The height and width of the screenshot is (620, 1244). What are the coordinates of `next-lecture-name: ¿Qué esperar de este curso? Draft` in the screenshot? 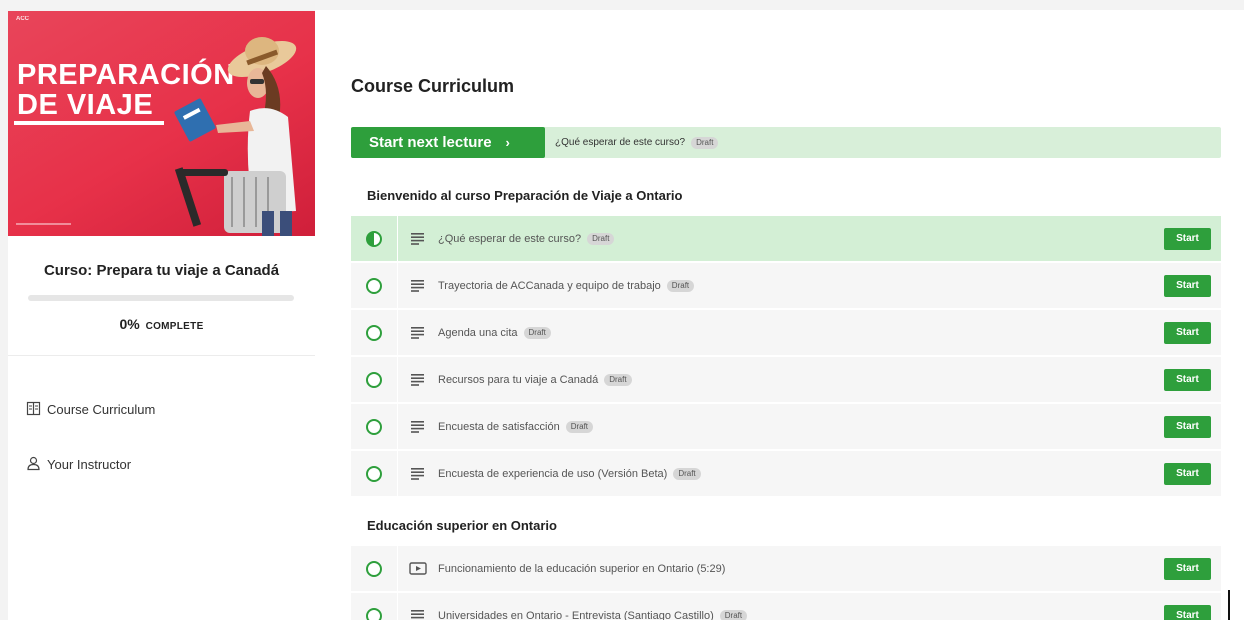 It's located at (637, 142).